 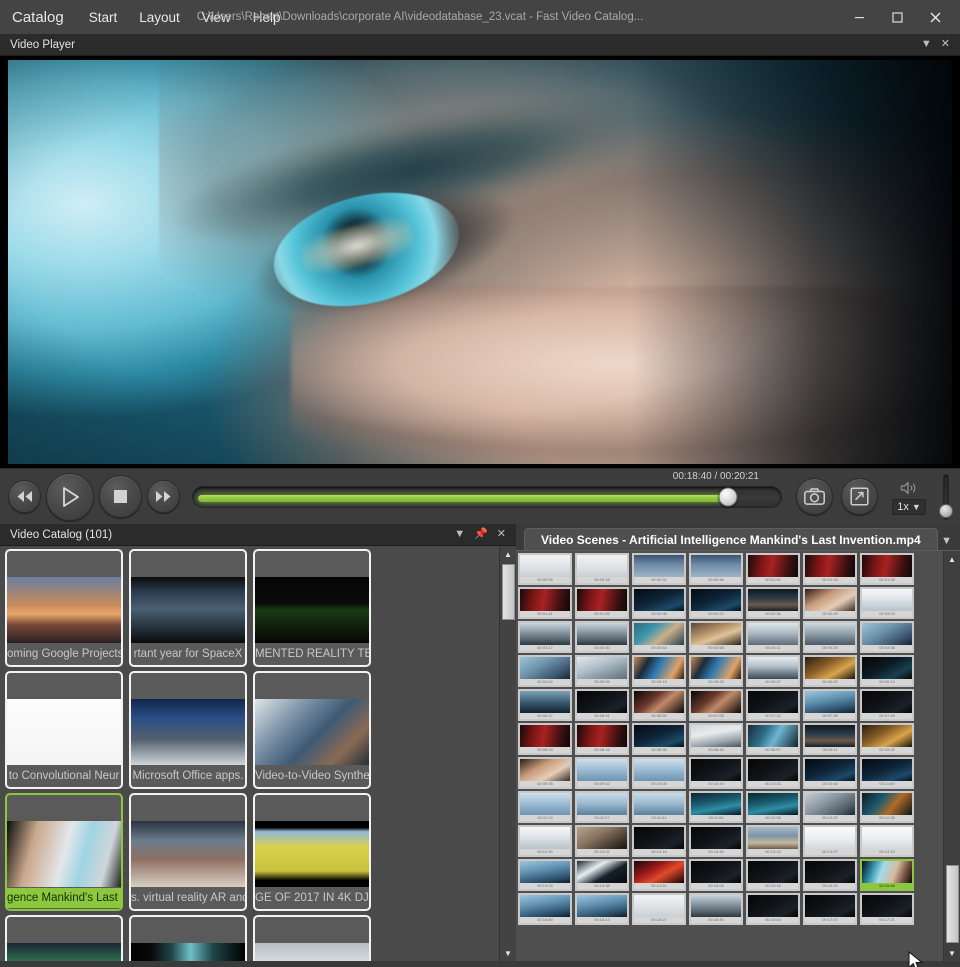 What do you see at coordinates (716, 909) in the screenshot?
I see `scene-thumbnail: 00:16:40` at bounding box center [716, 909].